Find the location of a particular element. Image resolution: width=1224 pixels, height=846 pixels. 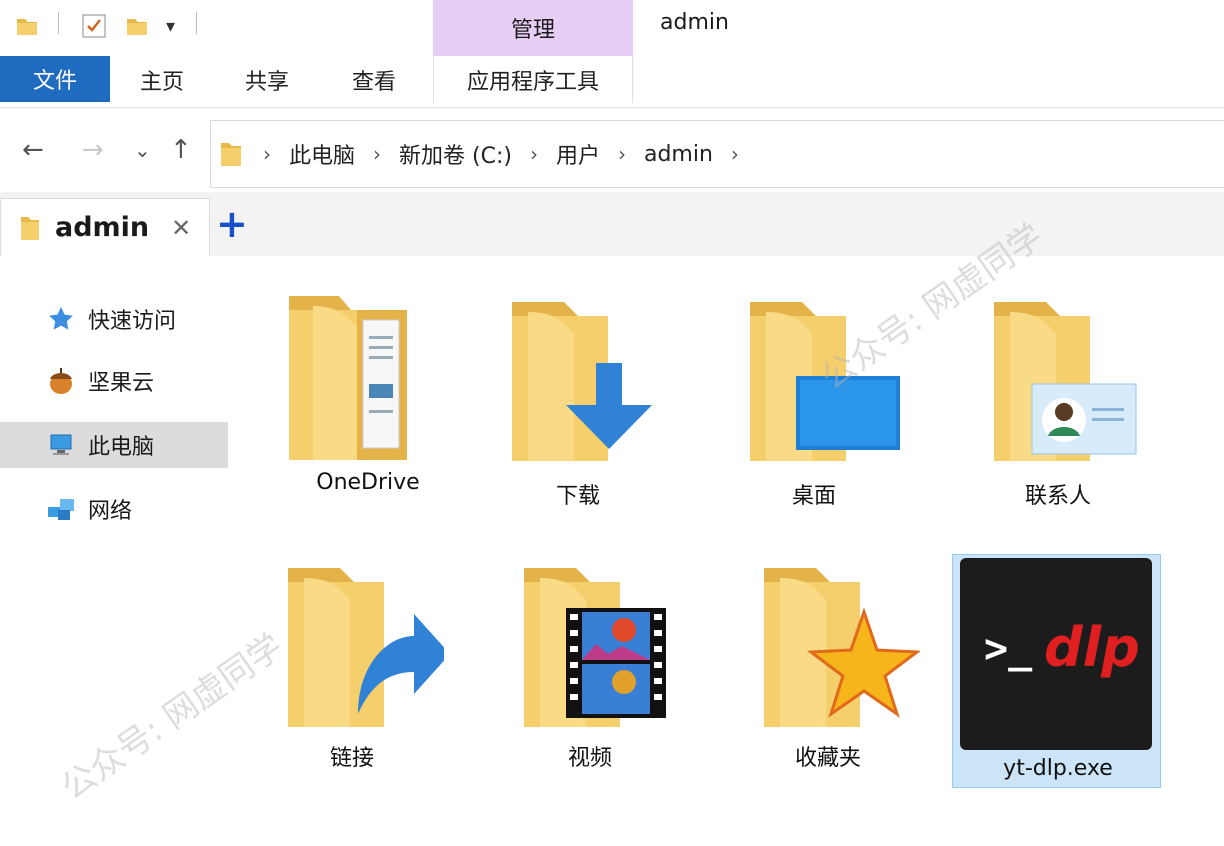

manage-tab-label: 管理 is located at coordinates (532, 30).